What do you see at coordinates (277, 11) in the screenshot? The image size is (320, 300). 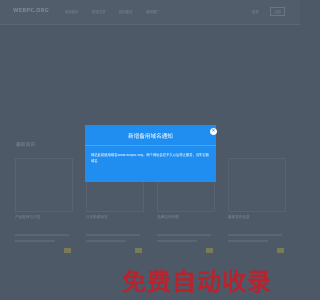 I see `register-button: 注册` at bounding box center [277, 11].